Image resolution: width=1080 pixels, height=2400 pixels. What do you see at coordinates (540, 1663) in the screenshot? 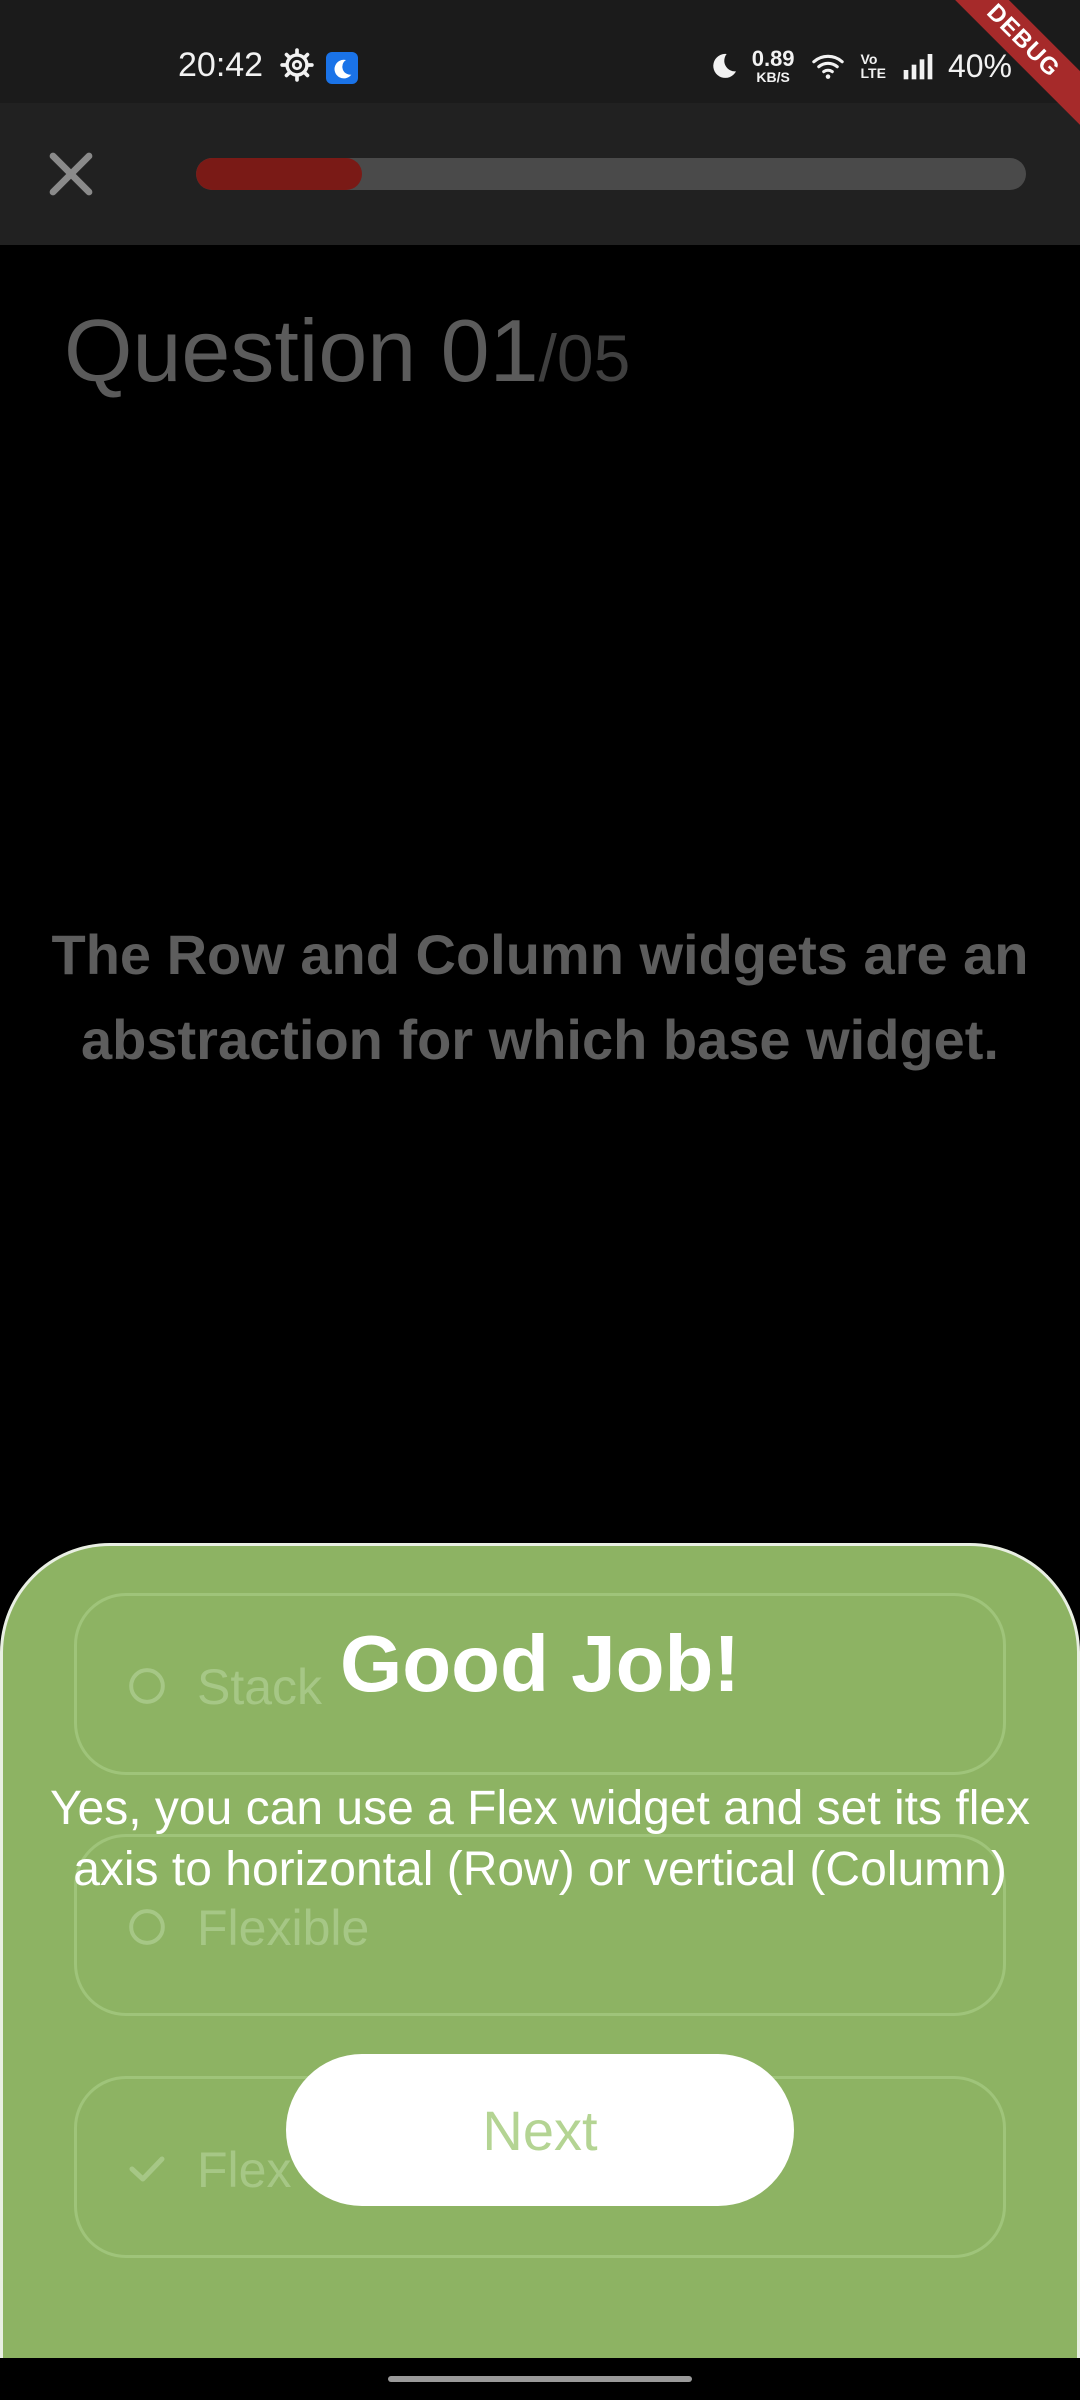
I see `feedback-title: Good Job!` at bounding box center [540, 1663].